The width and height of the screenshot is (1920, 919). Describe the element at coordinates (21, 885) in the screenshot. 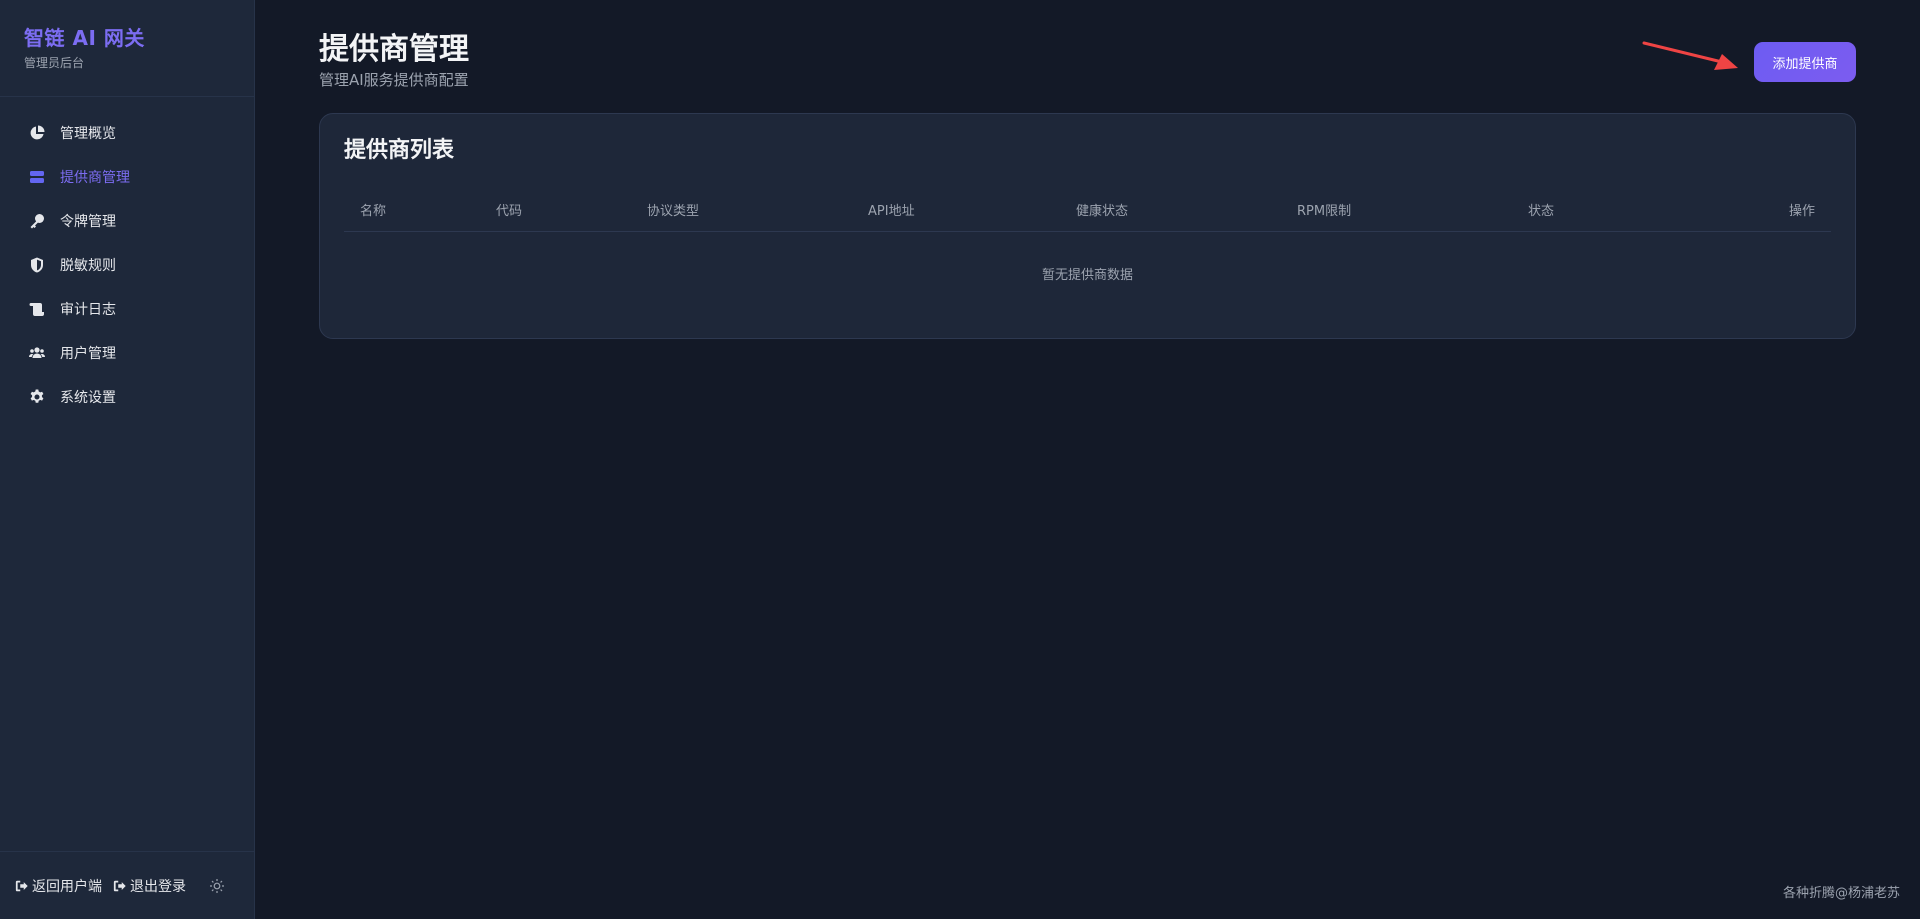

I see `sign-out-icon` at that location.